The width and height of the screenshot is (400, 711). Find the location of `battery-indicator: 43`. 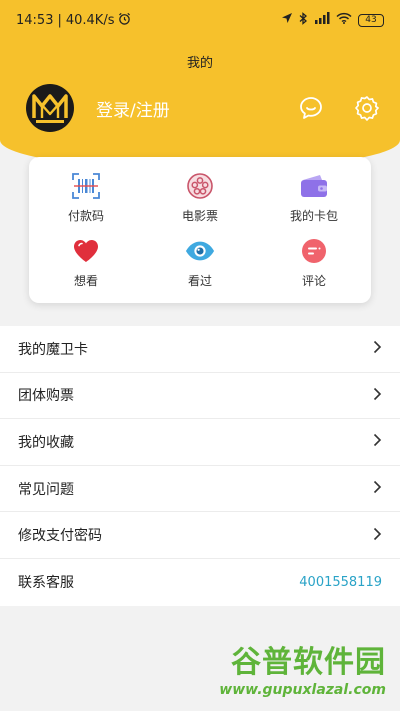

battery-indicator: 43 is located at coordinates (371, 20).